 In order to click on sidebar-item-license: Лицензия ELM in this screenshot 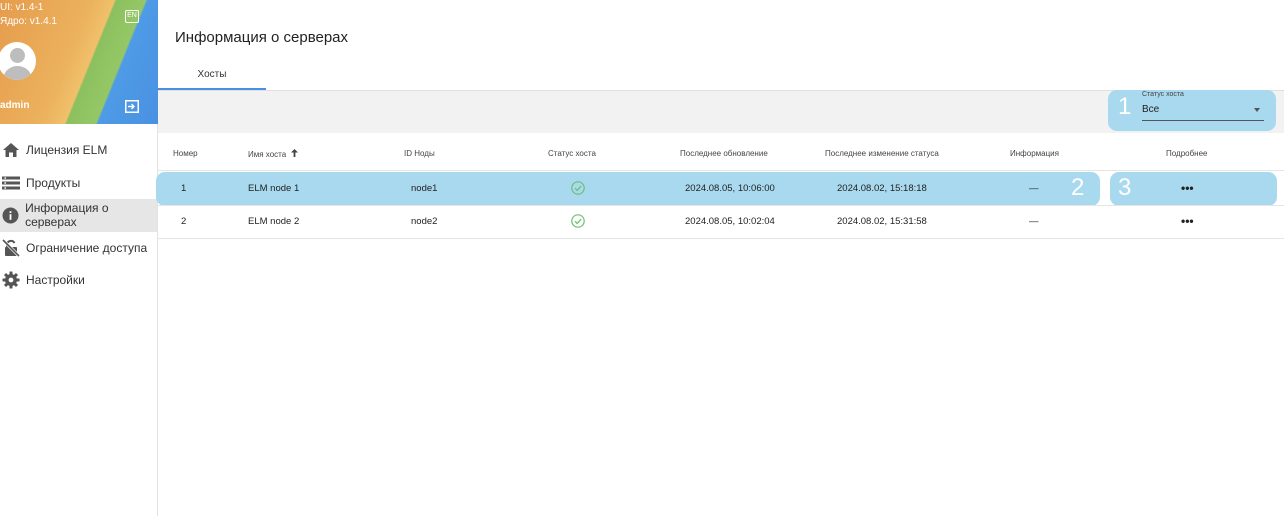, I will do `click(78, 150)`.